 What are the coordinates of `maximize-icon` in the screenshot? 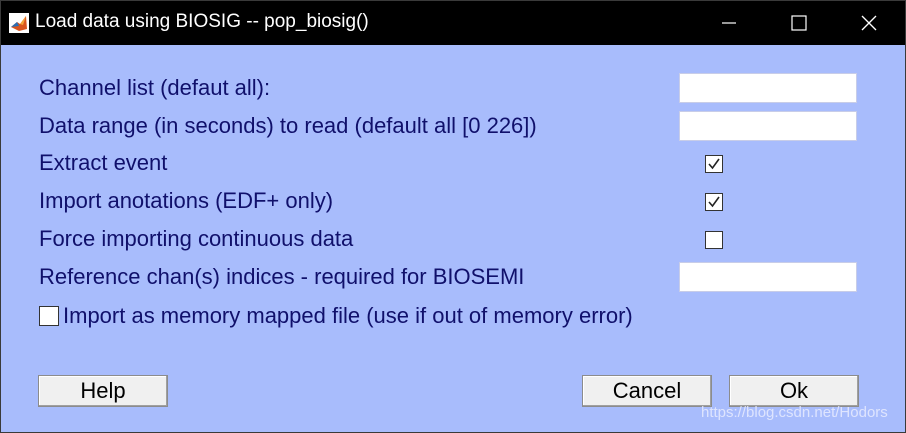 It's located at (799, 23).